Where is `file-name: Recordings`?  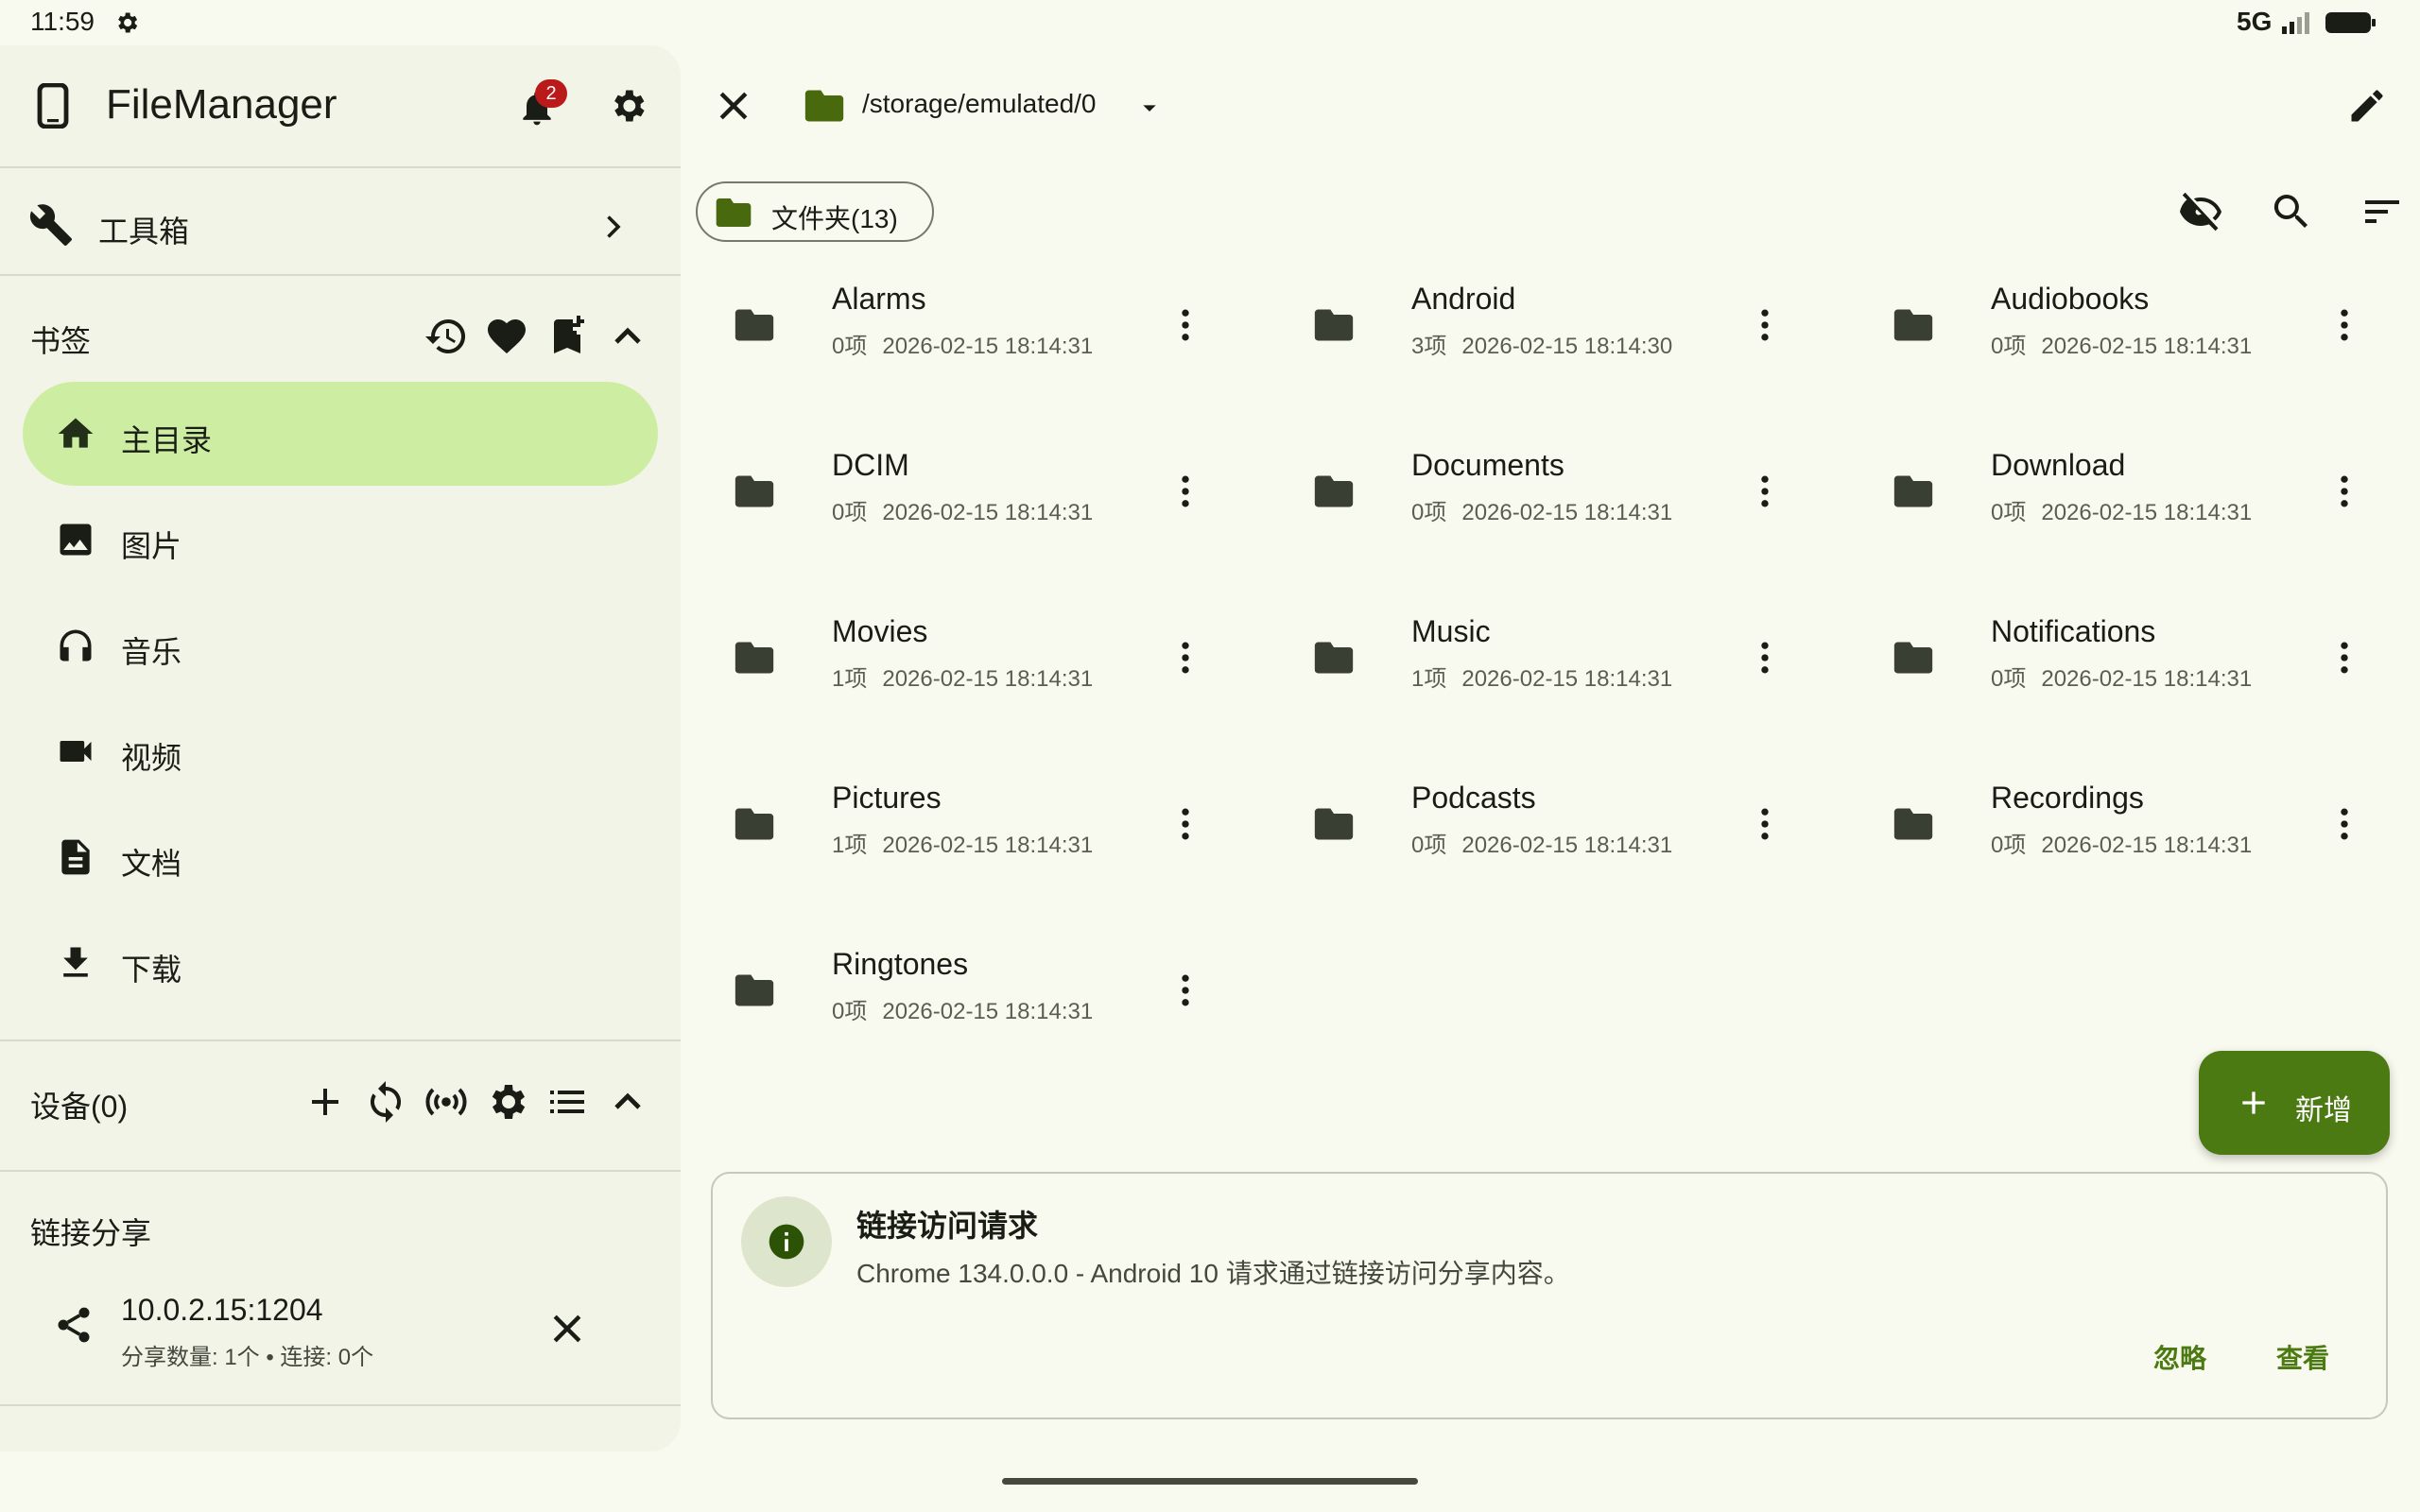 file-name: Recordings is located at coordinates (2067, 798).